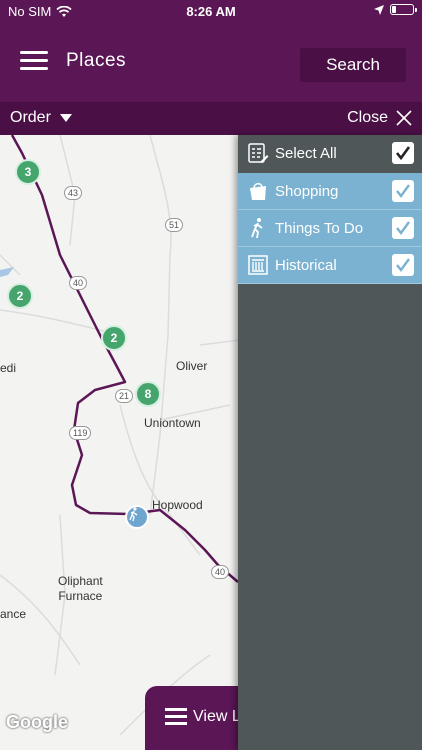  I want to click on filter-label: Historical, so click(306, 265).